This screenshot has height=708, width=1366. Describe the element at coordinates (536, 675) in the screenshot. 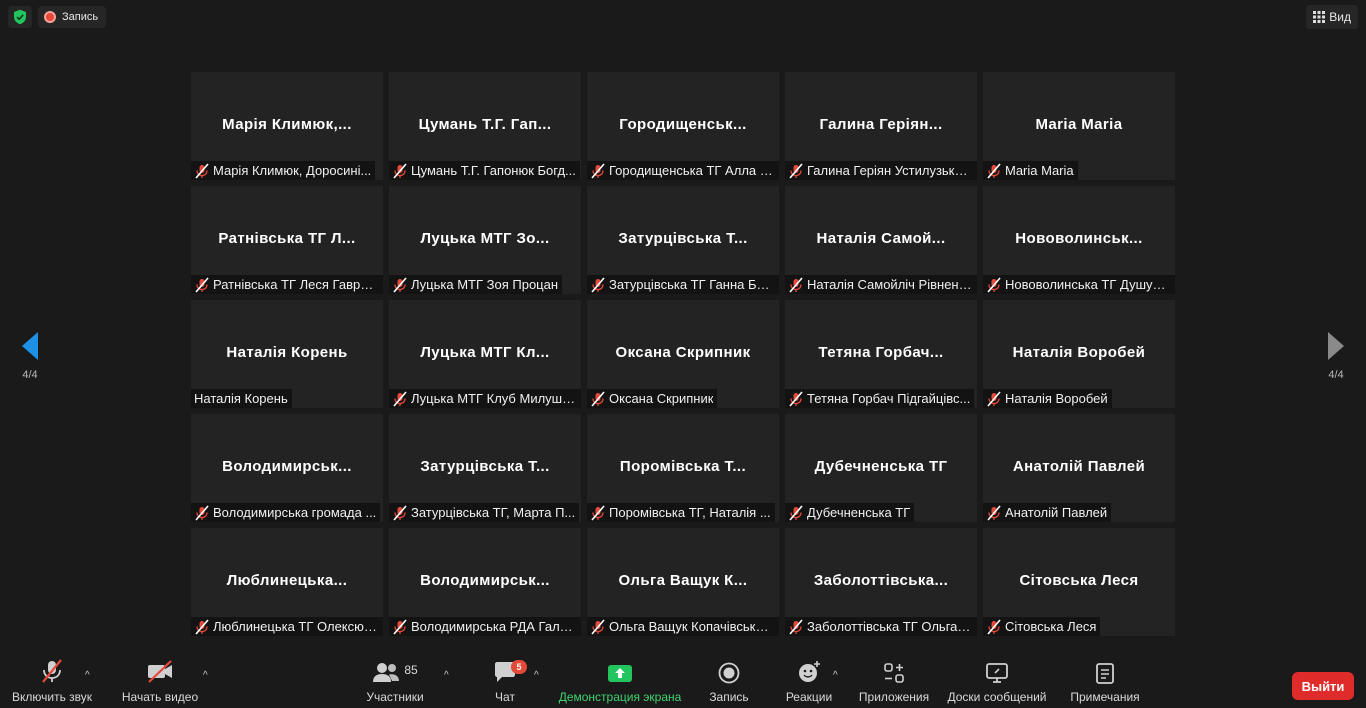

I see `chat-options-chevron-icon: ^` at that location.